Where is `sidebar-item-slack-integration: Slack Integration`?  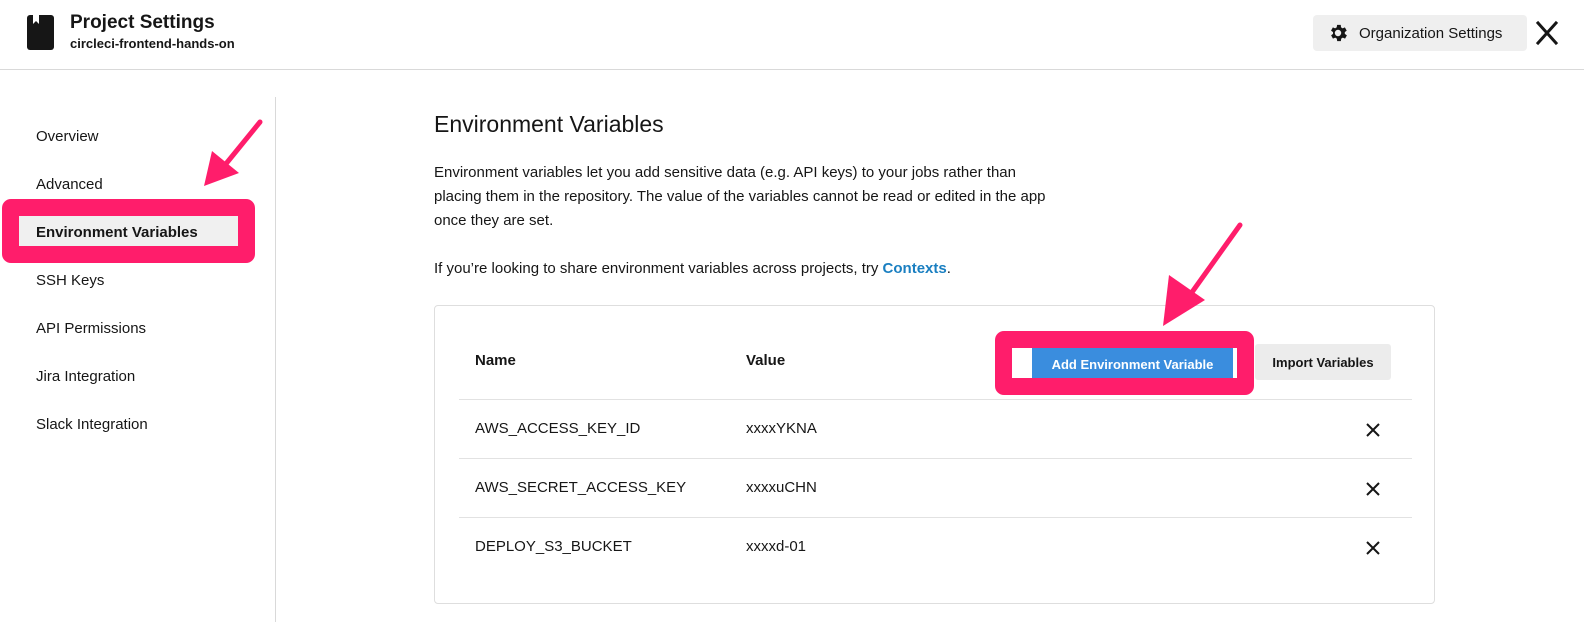 sidebar-item-slack-integration: Slack Integration is located at coordinates (92, 424).